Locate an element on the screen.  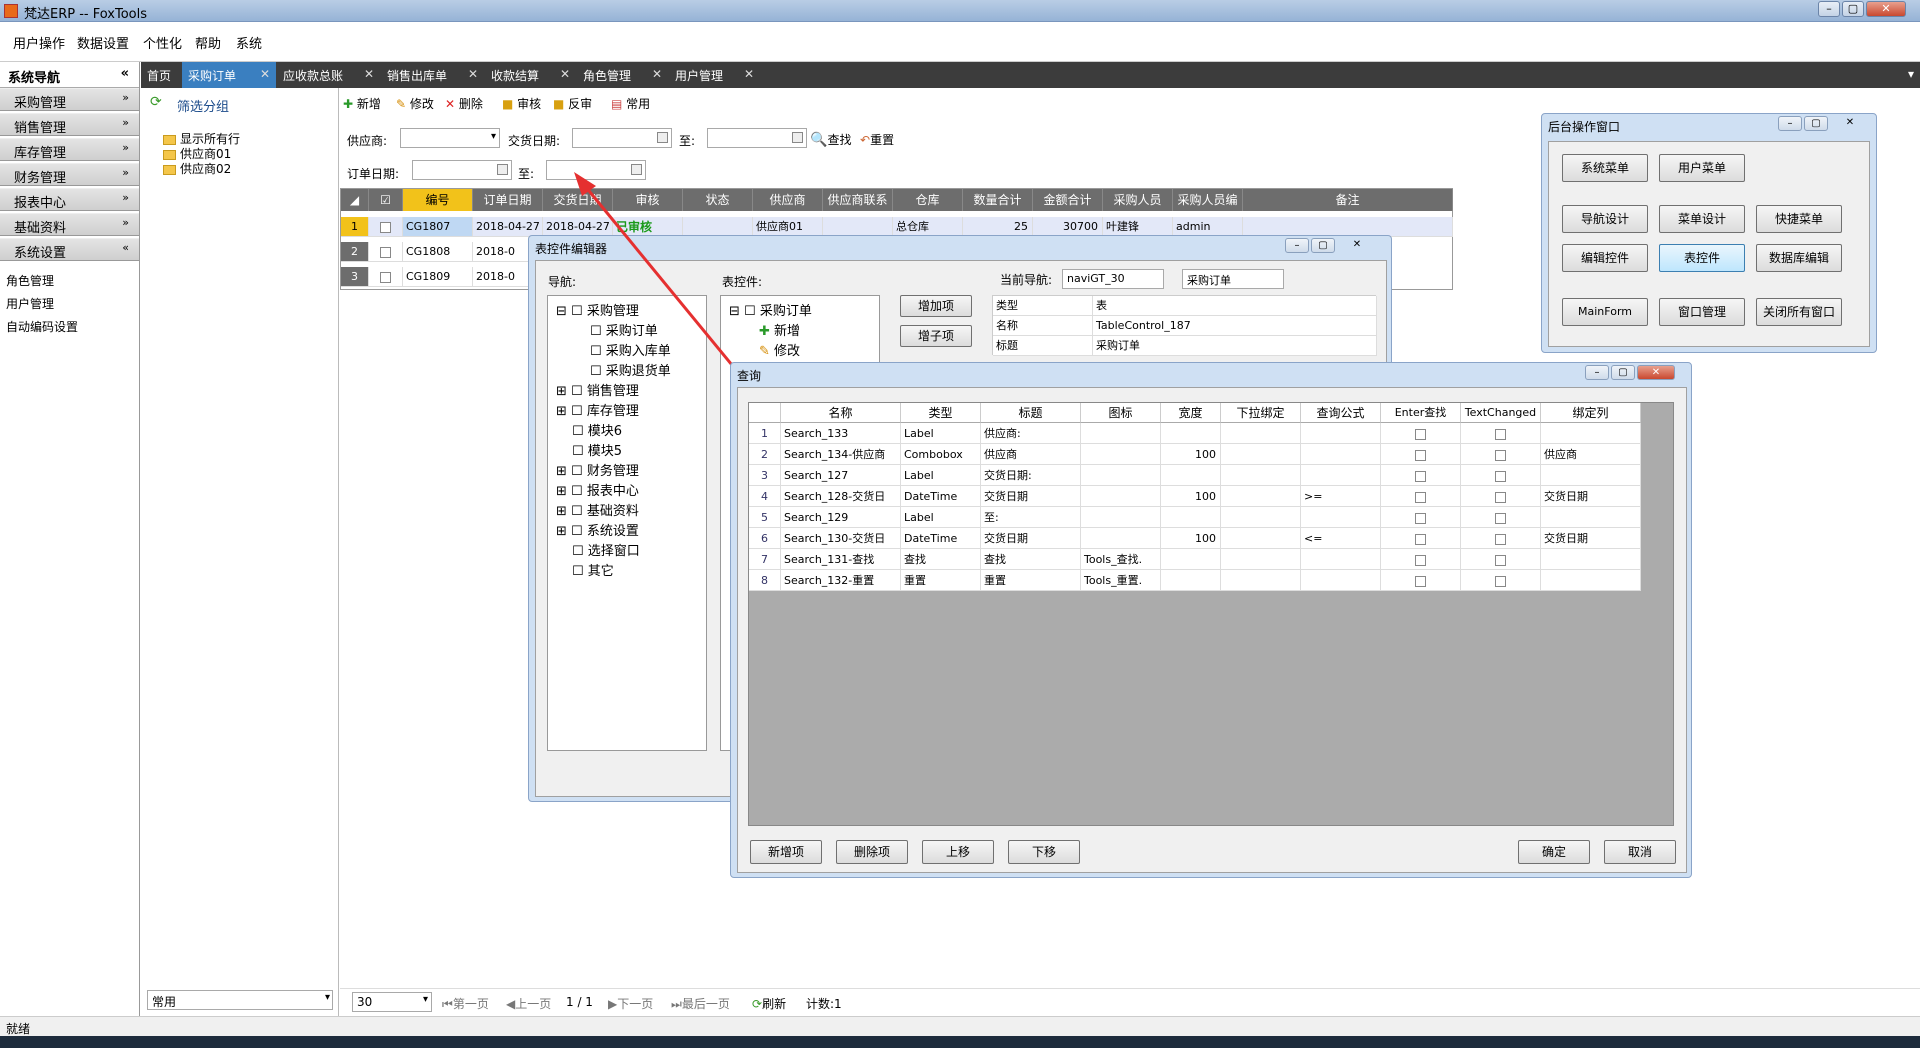
query-cell-formula: >= is located at coordinates (1341, 496).